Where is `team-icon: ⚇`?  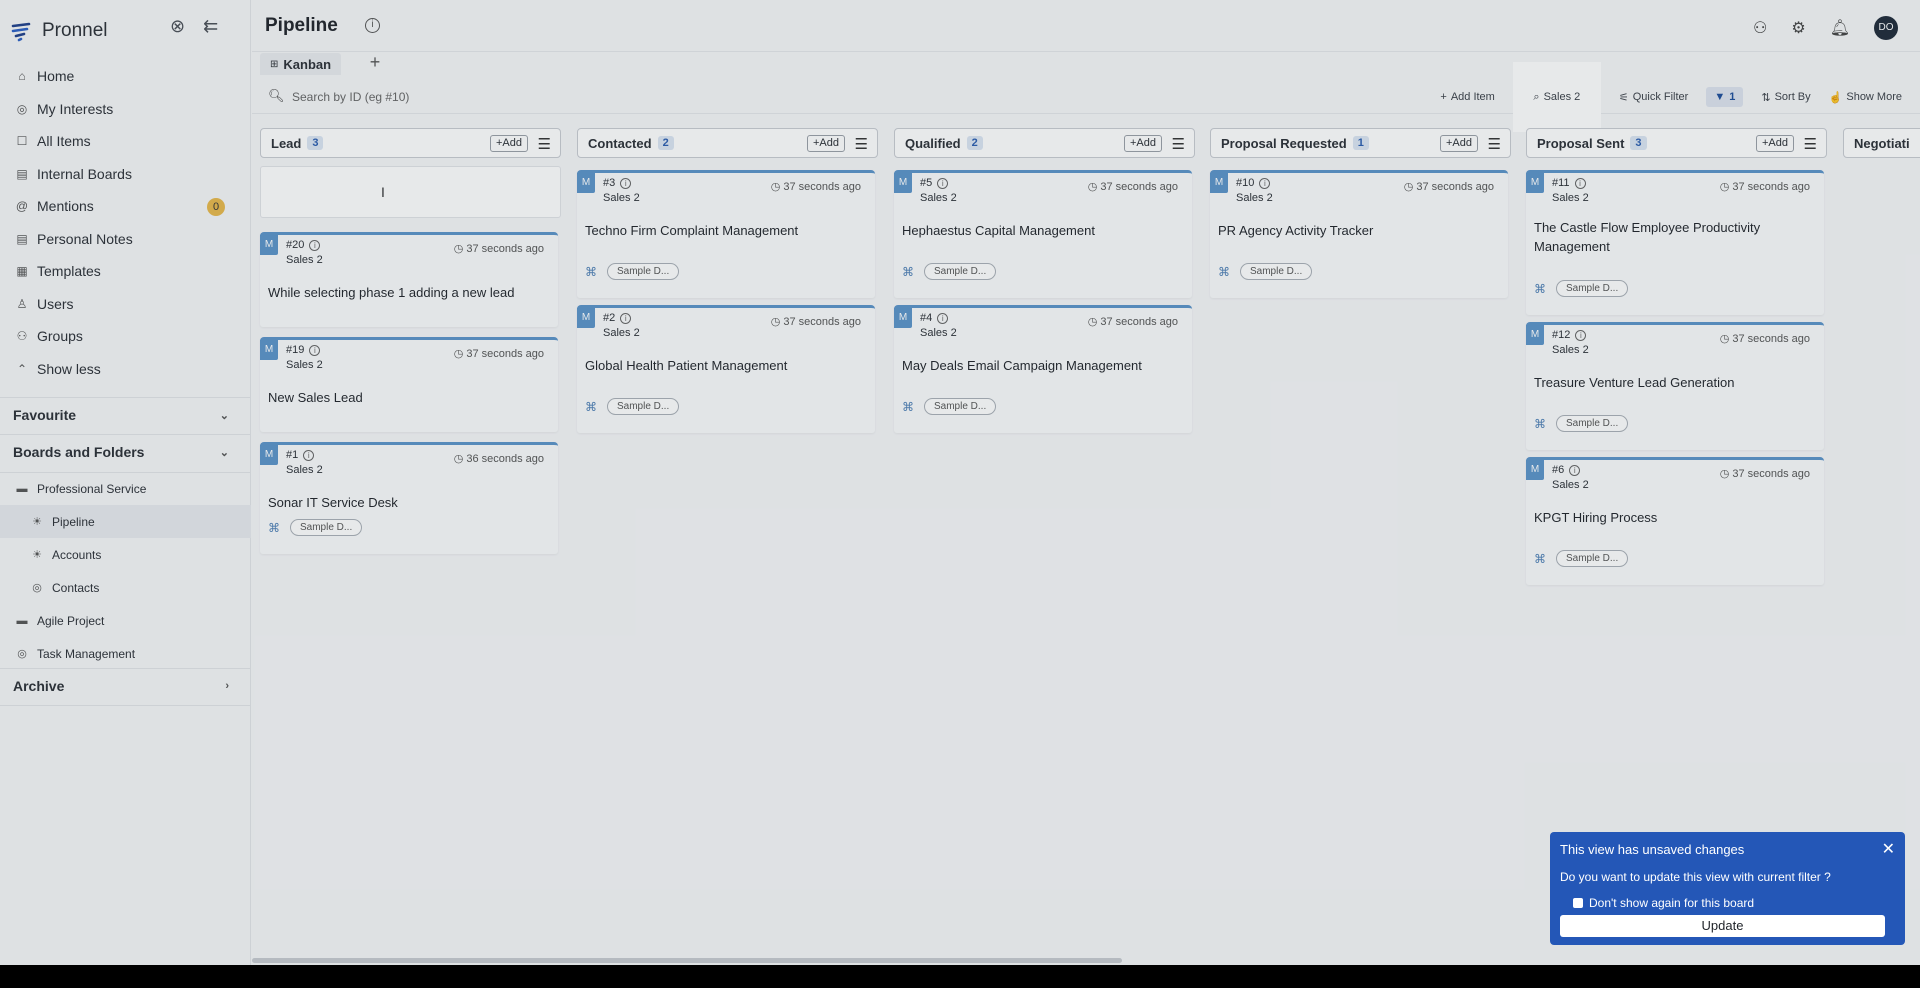
team-icon: ⚇ is located at coordinates (1760, 28).